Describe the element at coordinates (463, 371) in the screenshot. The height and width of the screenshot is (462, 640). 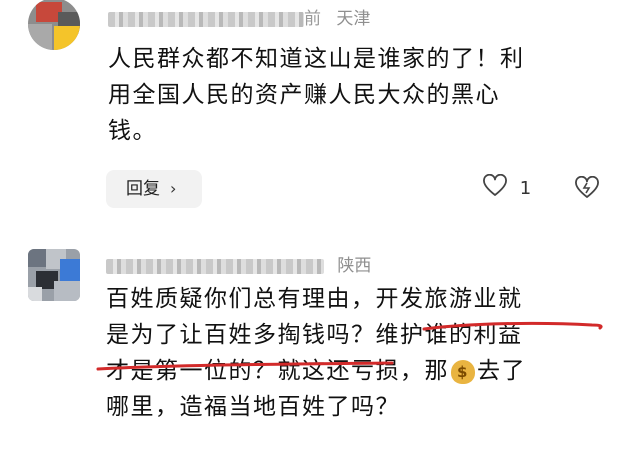
I see `money-bag-emoji: $` at that location.